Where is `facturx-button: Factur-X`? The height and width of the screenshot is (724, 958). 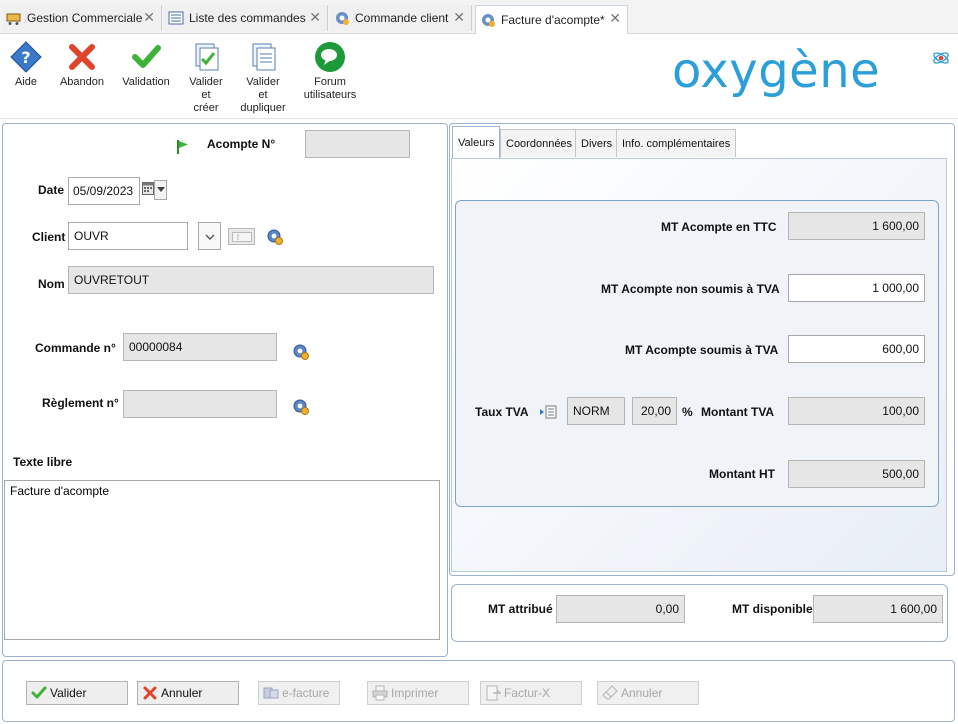
facturx-button: Factur-X is located at coordinates (531, 693).